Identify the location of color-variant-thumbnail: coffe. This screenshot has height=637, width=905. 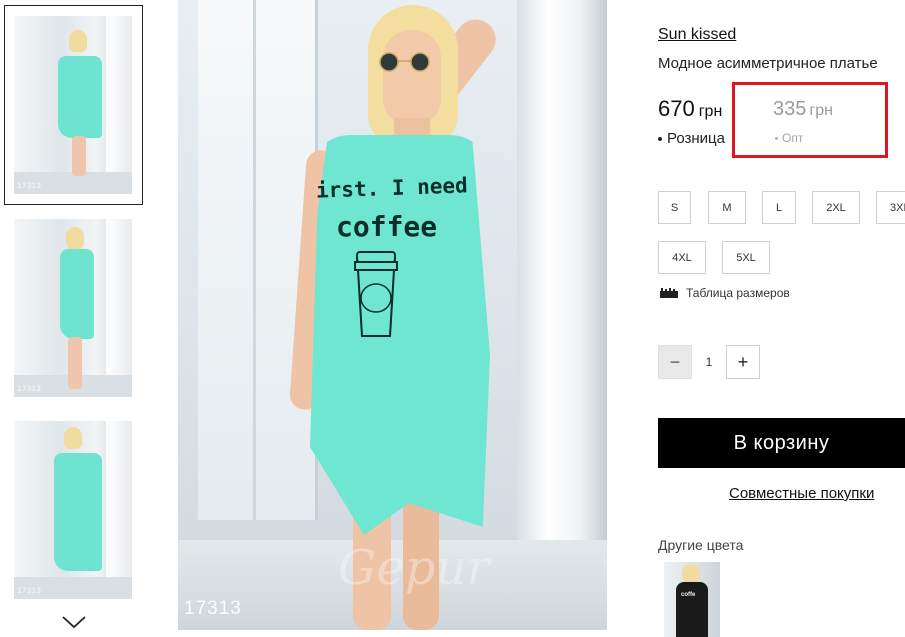
(692, 599).